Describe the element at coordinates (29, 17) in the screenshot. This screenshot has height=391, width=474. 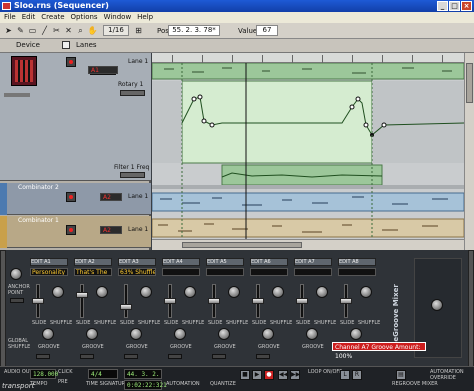
I see `menu-edit: Edit` at that location.